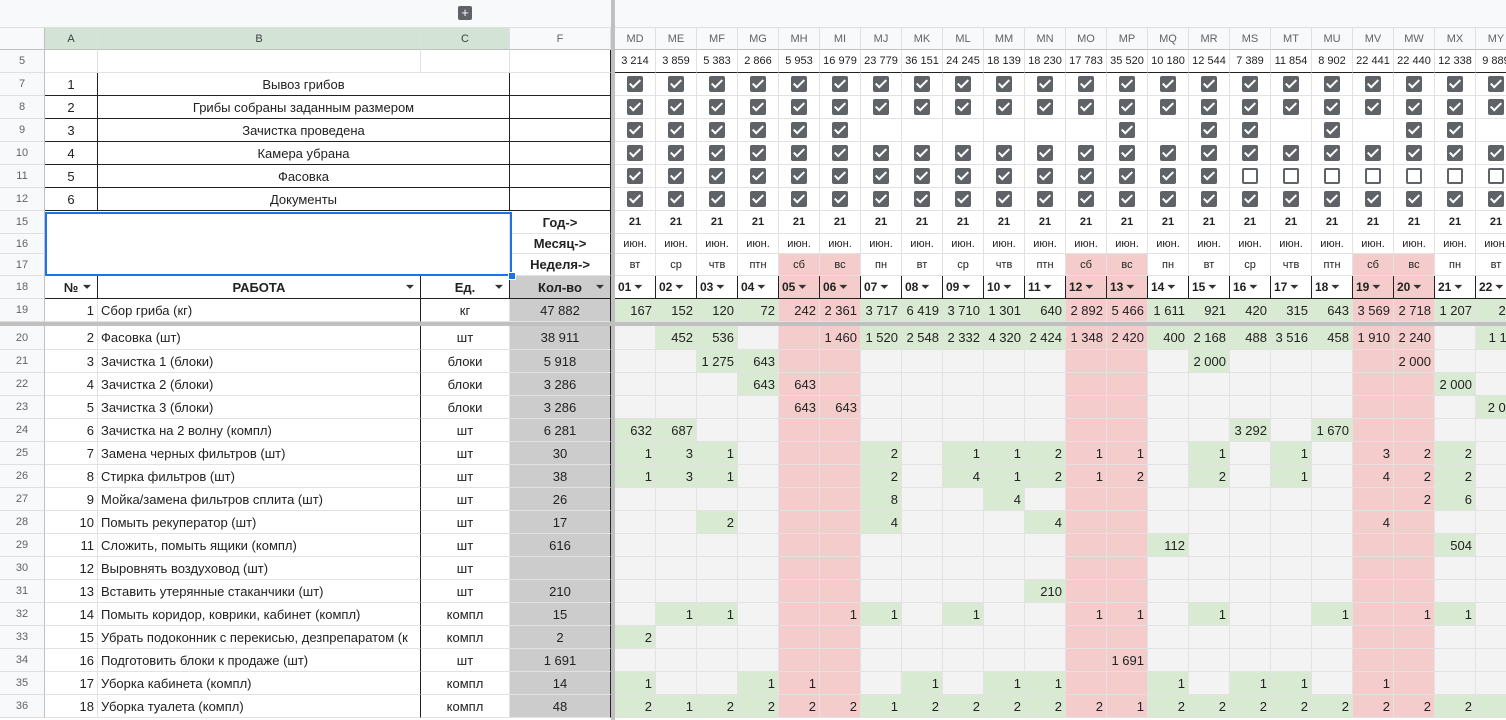  What do you see at coordinates (1209, 39) in the screenshot?
I see `column-header-MR: MR` at bounding box center [1209, 39].